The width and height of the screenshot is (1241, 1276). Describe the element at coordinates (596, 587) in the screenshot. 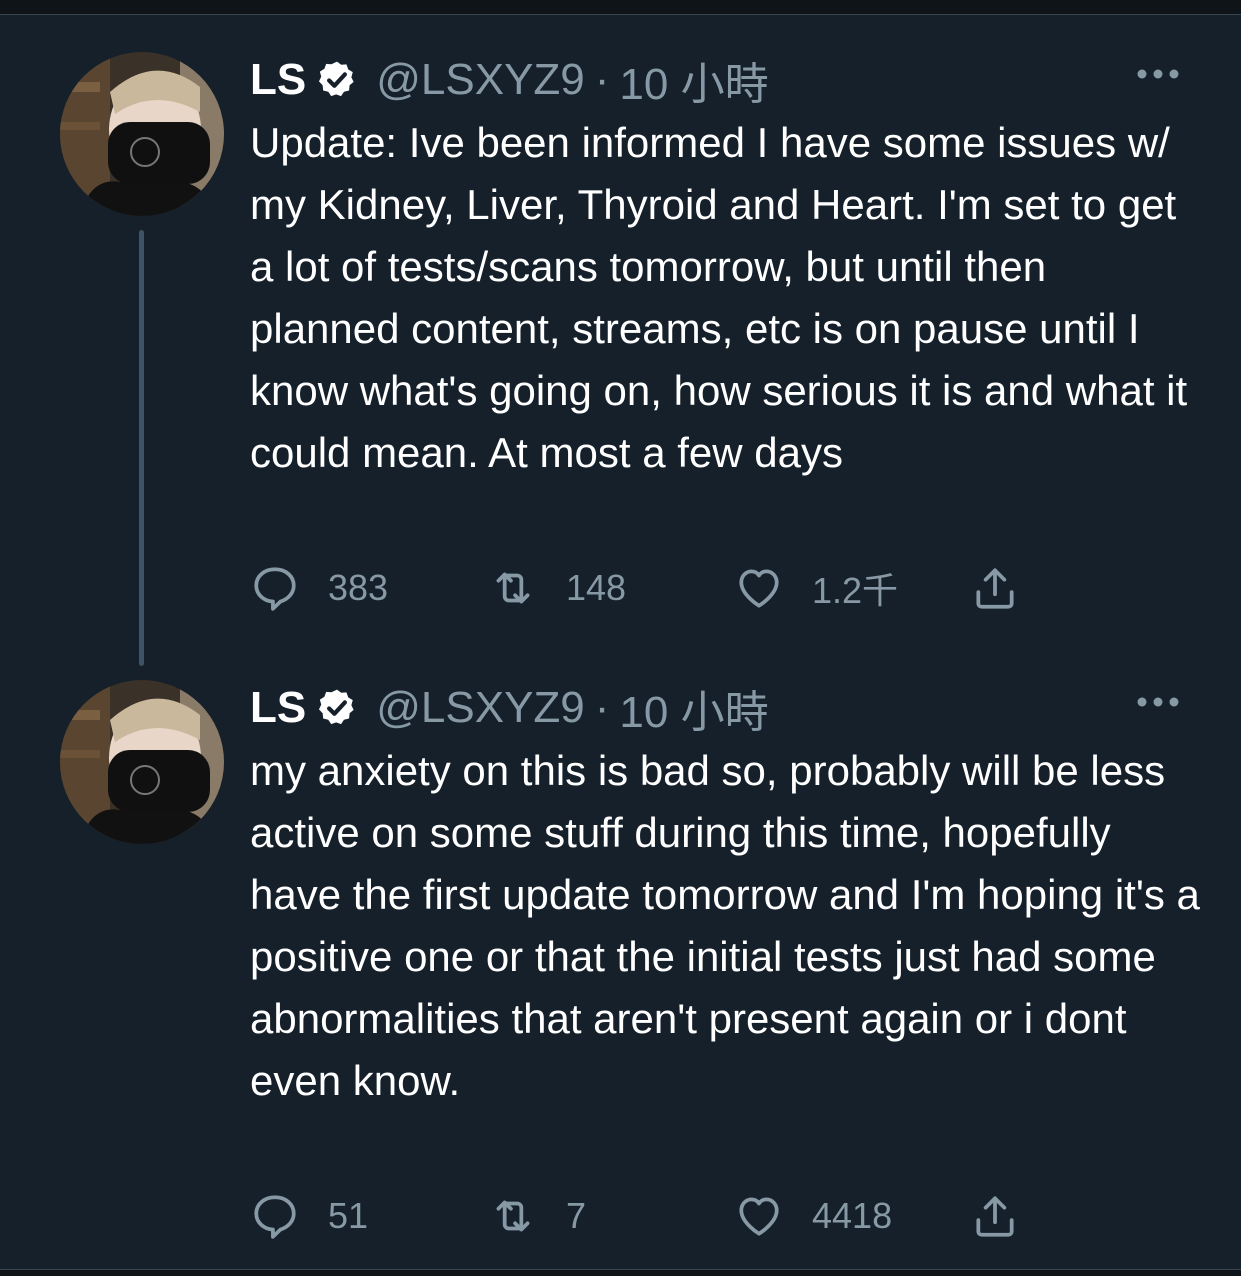

I see `retweet-count: 148` at that location.